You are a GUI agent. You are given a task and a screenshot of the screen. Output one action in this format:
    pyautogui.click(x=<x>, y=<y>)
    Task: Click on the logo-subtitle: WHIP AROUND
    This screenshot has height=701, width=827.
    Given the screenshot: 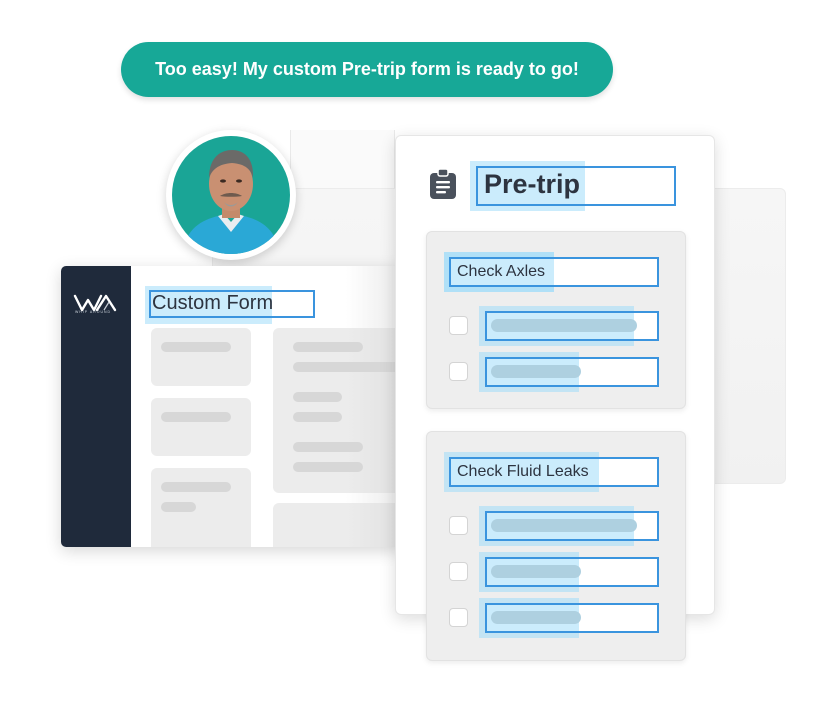 What is the action you would take?
    pyautogui.click(x=93, y=312)
    